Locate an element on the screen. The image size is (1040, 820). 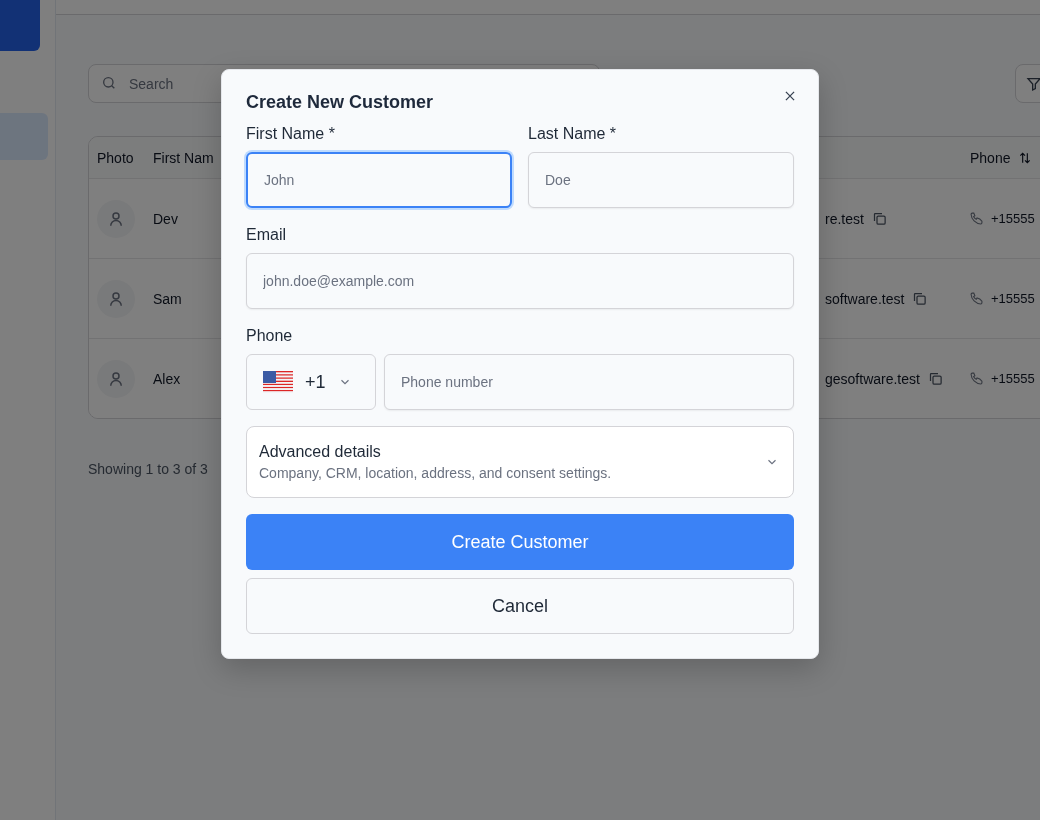
phone-input: Phone number is located at coordinates (589, 382).